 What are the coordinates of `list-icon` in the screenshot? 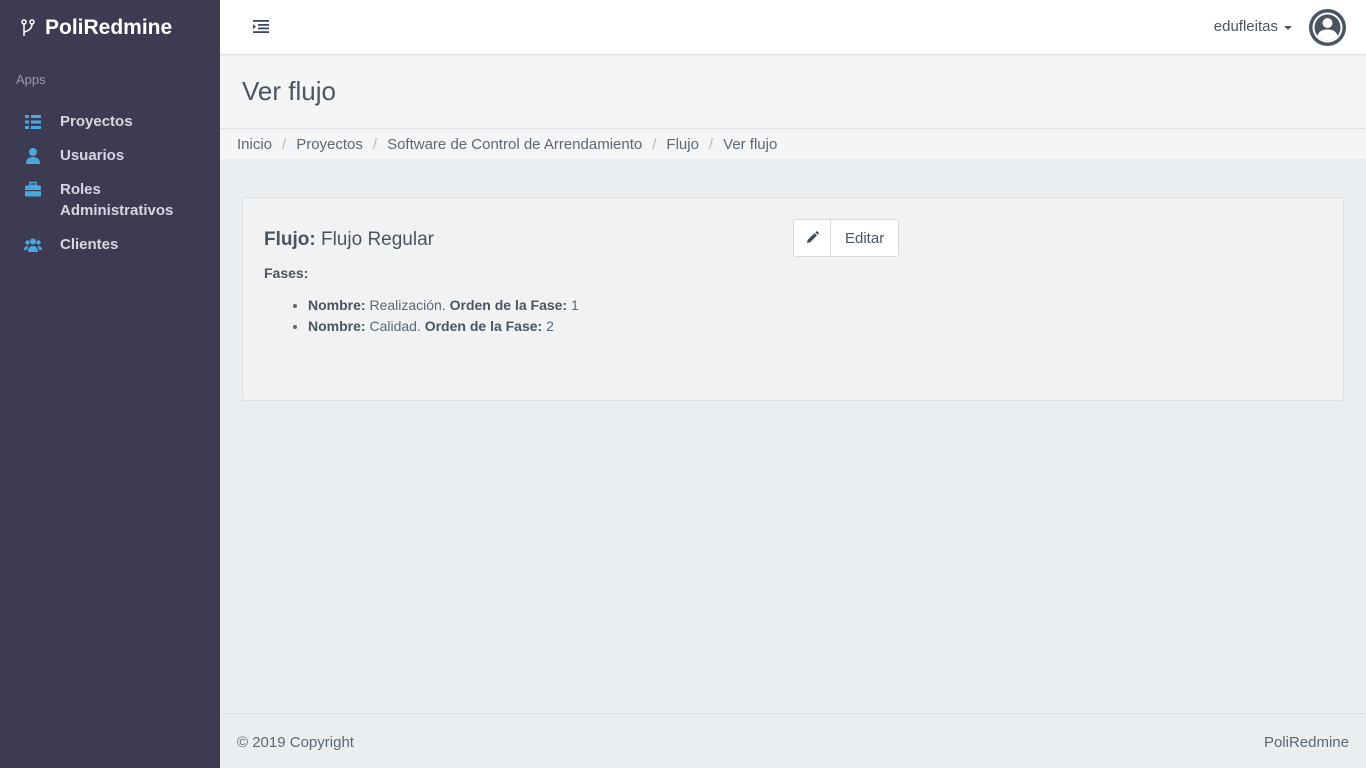 It's located at (33, 122).